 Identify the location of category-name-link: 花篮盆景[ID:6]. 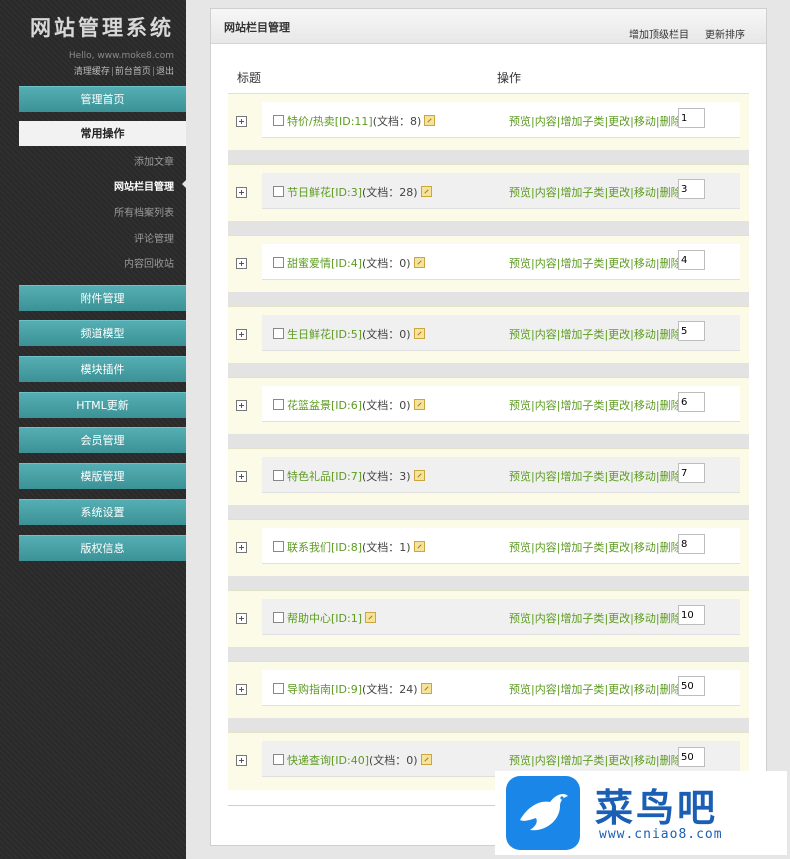
(324, 405).